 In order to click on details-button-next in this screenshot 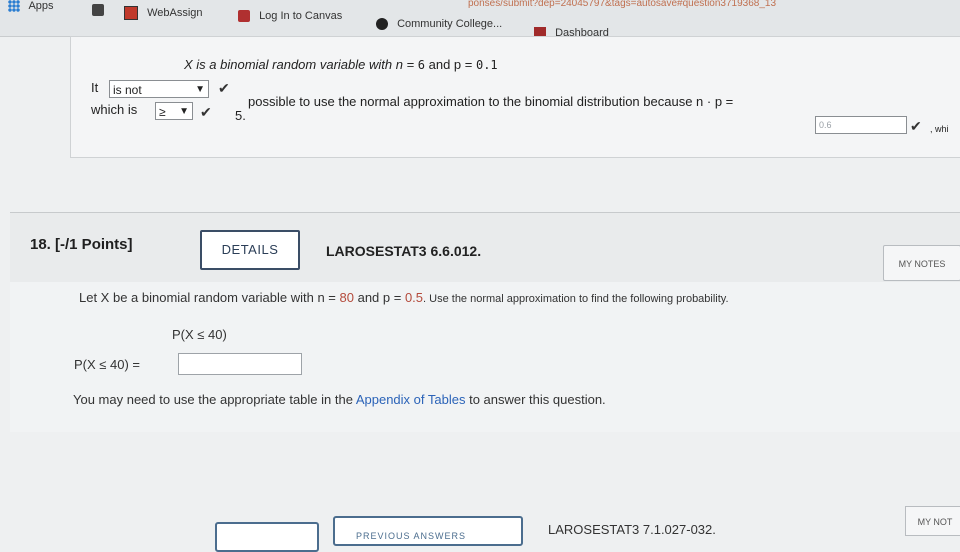, I will do `click(267, 537)`.